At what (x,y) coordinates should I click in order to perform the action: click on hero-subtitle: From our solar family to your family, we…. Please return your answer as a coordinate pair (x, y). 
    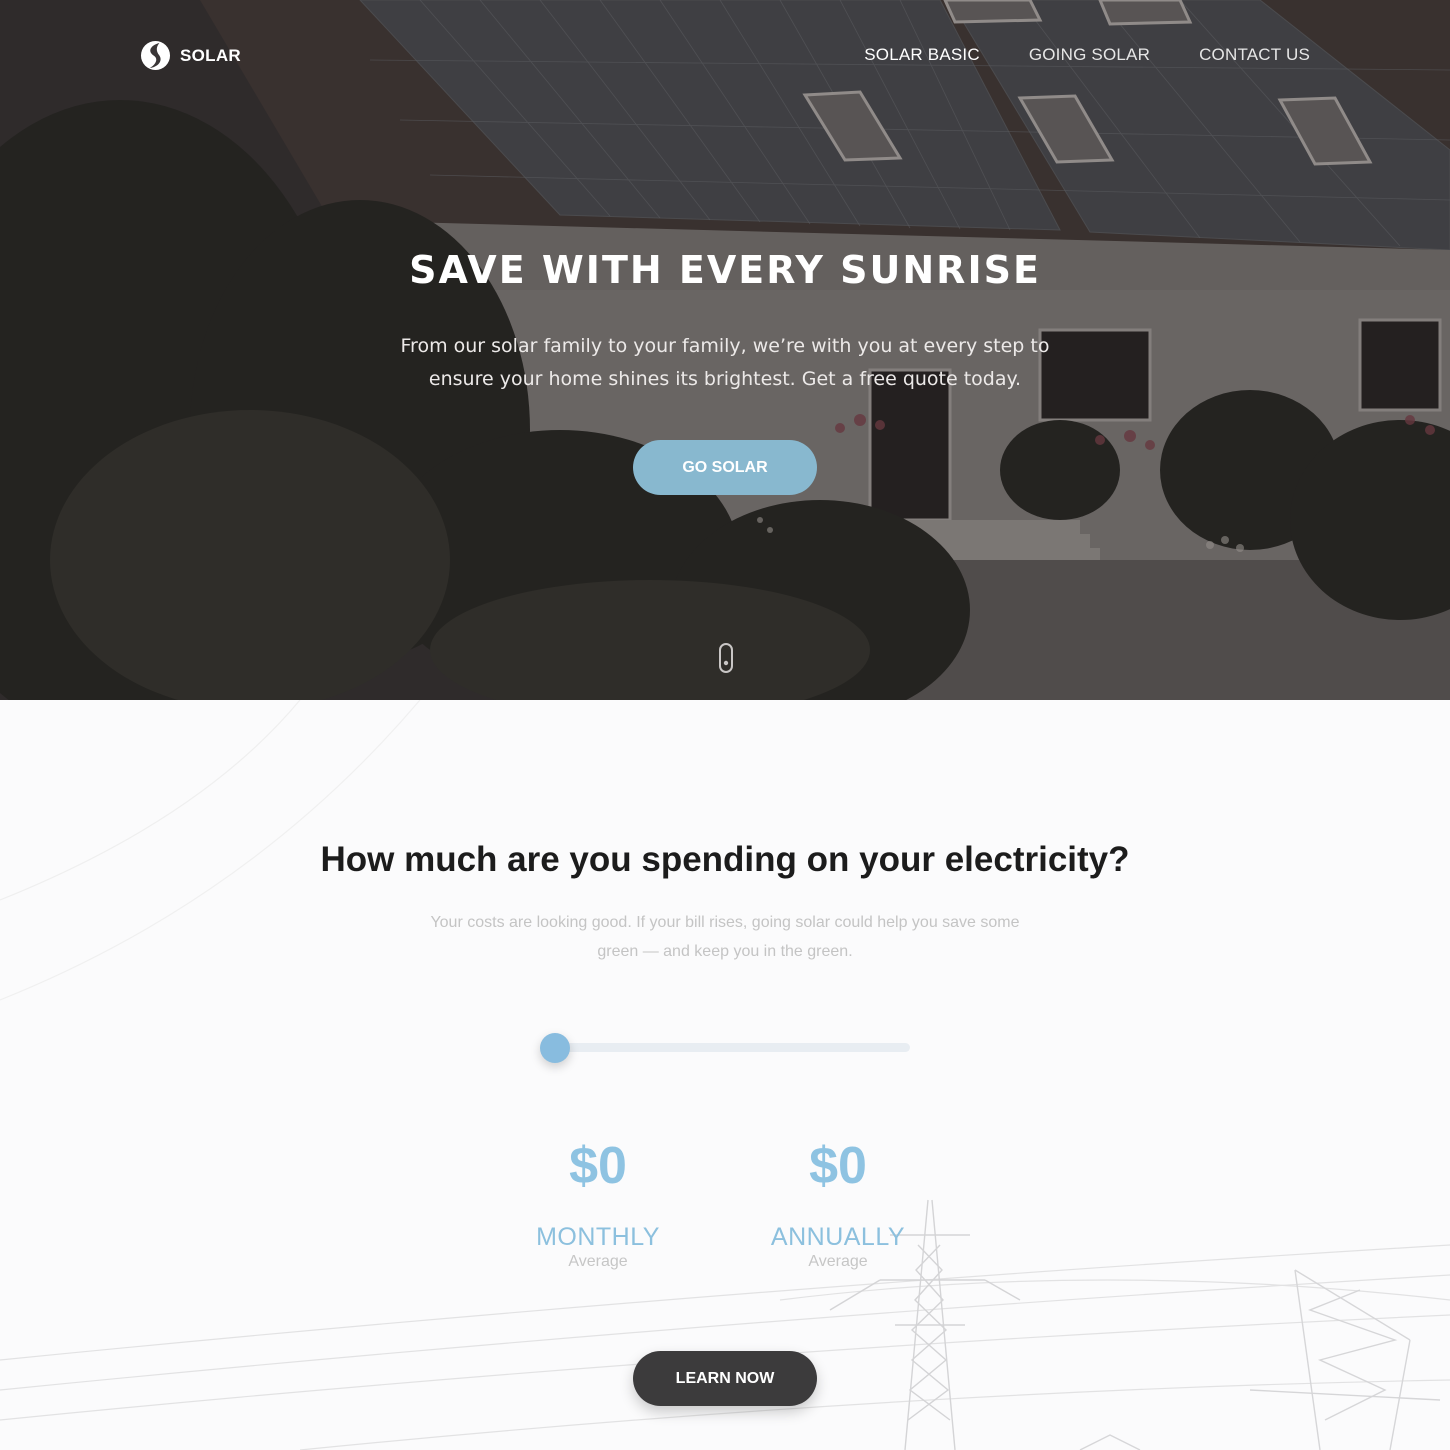
    Looking at the image, I should click on (725, 362).